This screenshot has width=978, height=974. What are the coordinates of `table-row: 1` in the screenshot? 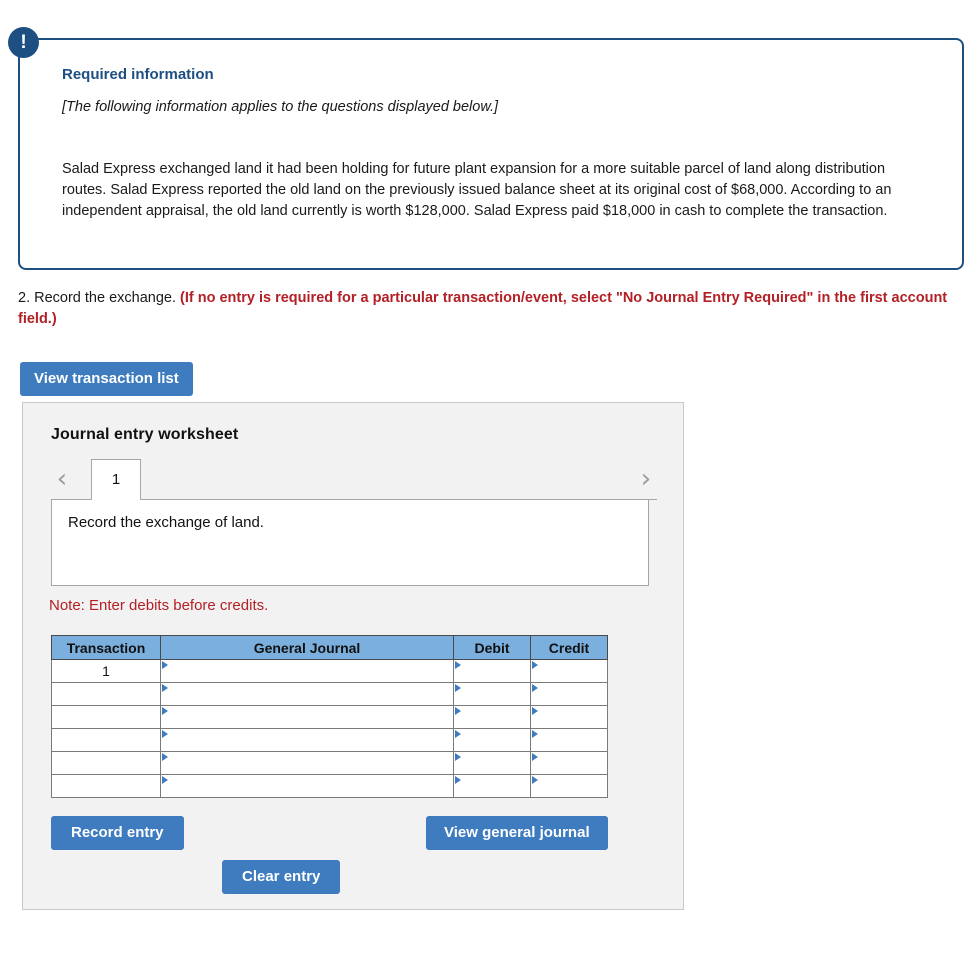 It's located at (329, 671).